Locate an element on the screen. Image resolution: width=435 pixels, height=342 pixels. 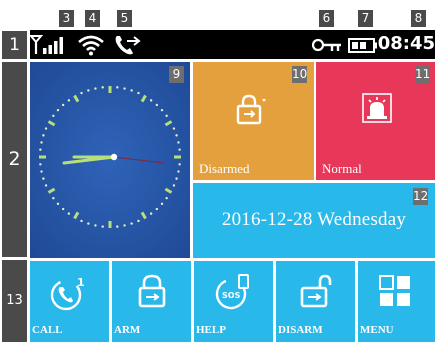
annotation-badge-8: 8 is located at coordinates (418, 18).